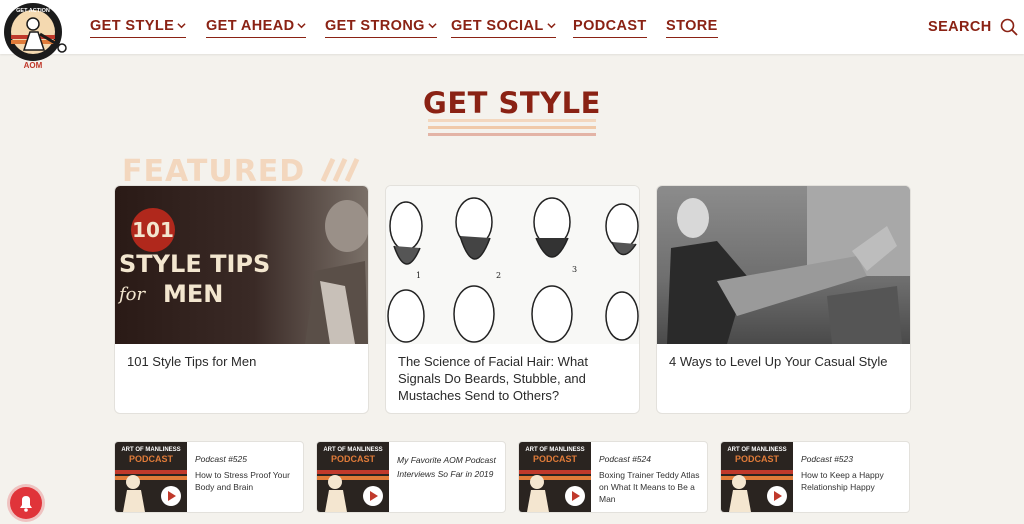 Image resolution: width=1024 pixels, height=524 pixels. Describe the element at coordinates (497, 26) in the screenshot. I see `nav-label: GET SOCIAL` at that location.